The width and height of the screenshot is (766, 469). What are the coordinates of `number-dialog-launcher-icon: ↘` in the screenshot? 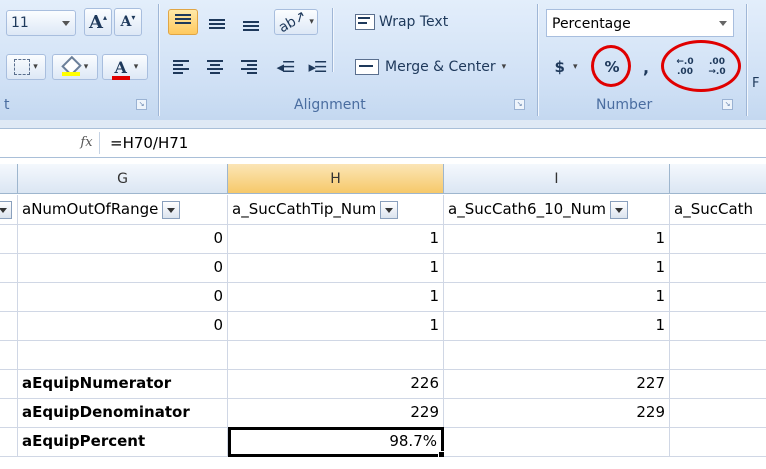 It's located at (727, 104).